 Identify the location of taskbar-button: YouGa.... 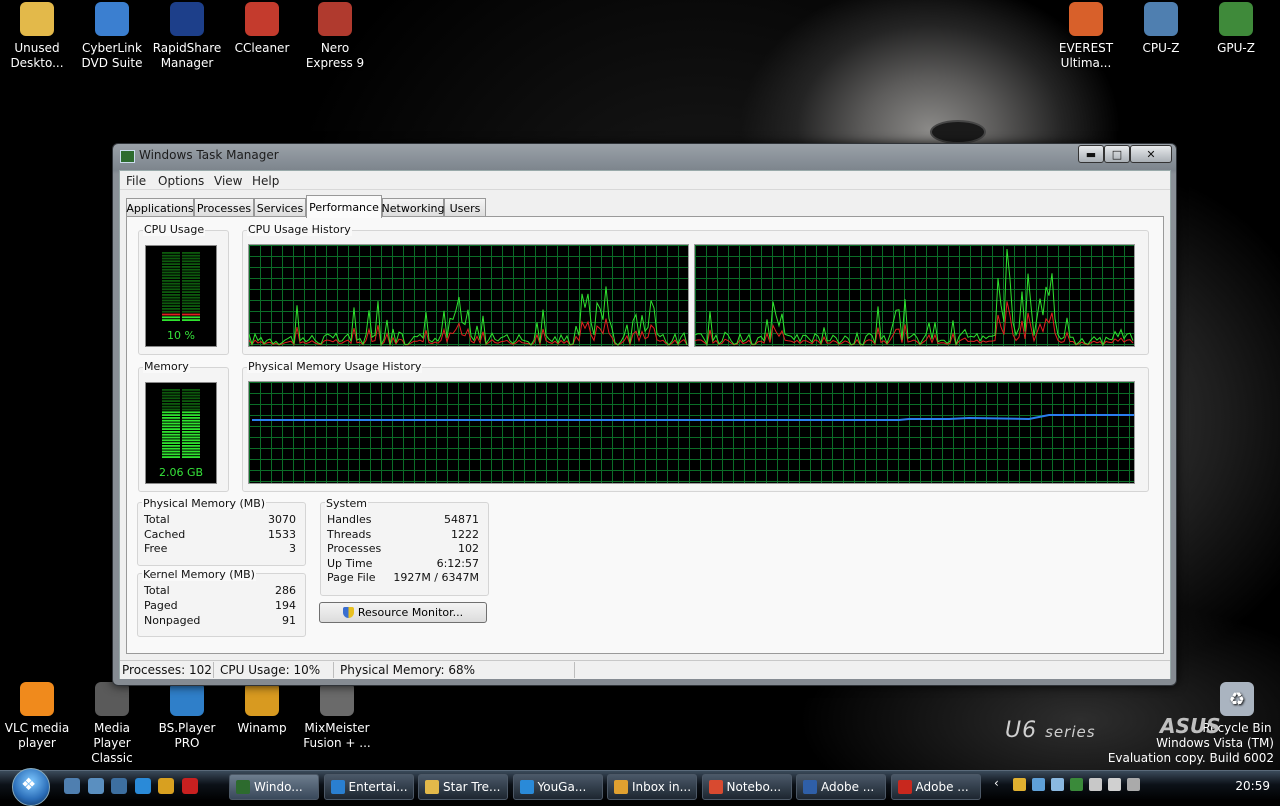
(557, 787).